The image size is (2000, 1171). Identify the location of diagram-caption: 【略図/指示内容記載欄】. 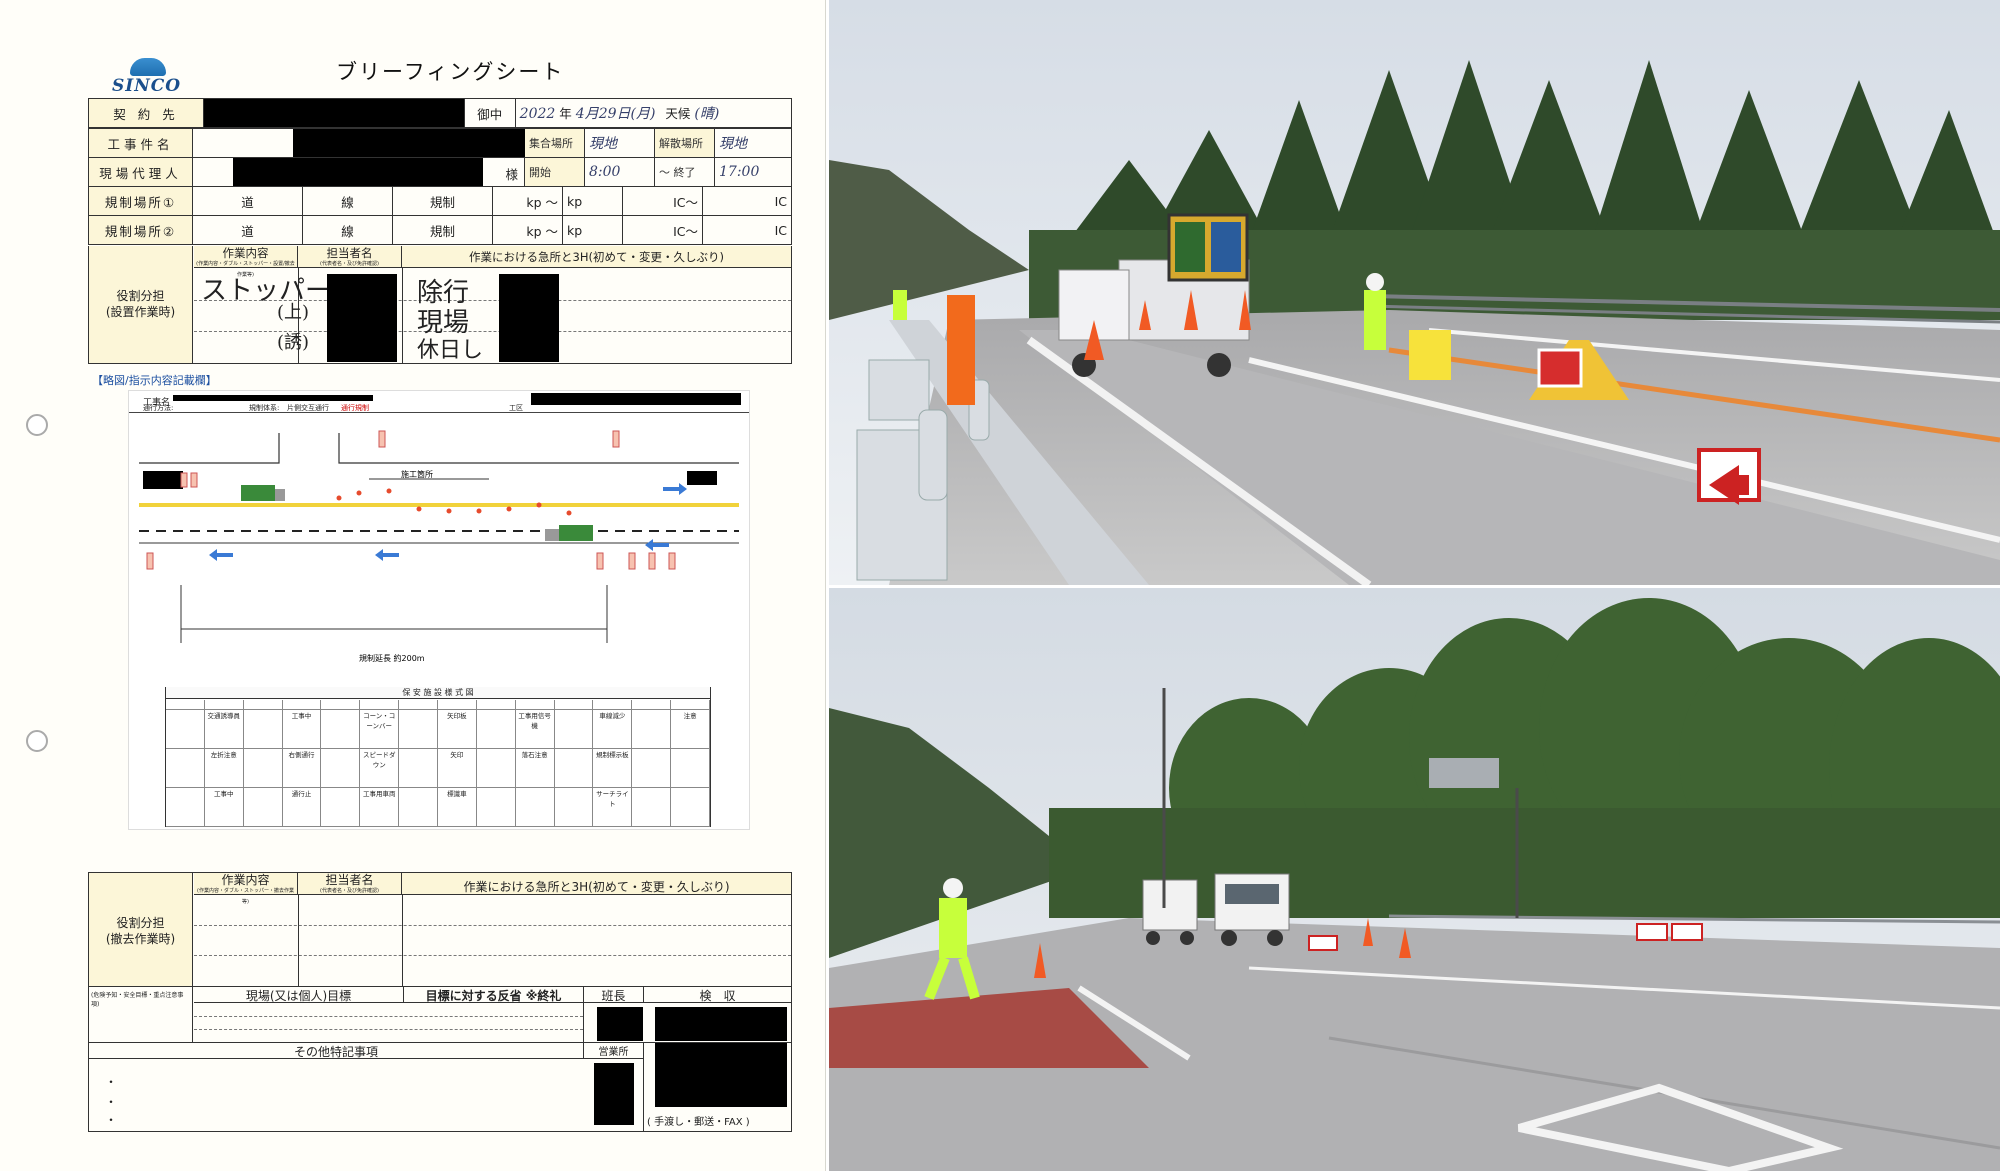
(154, 380).